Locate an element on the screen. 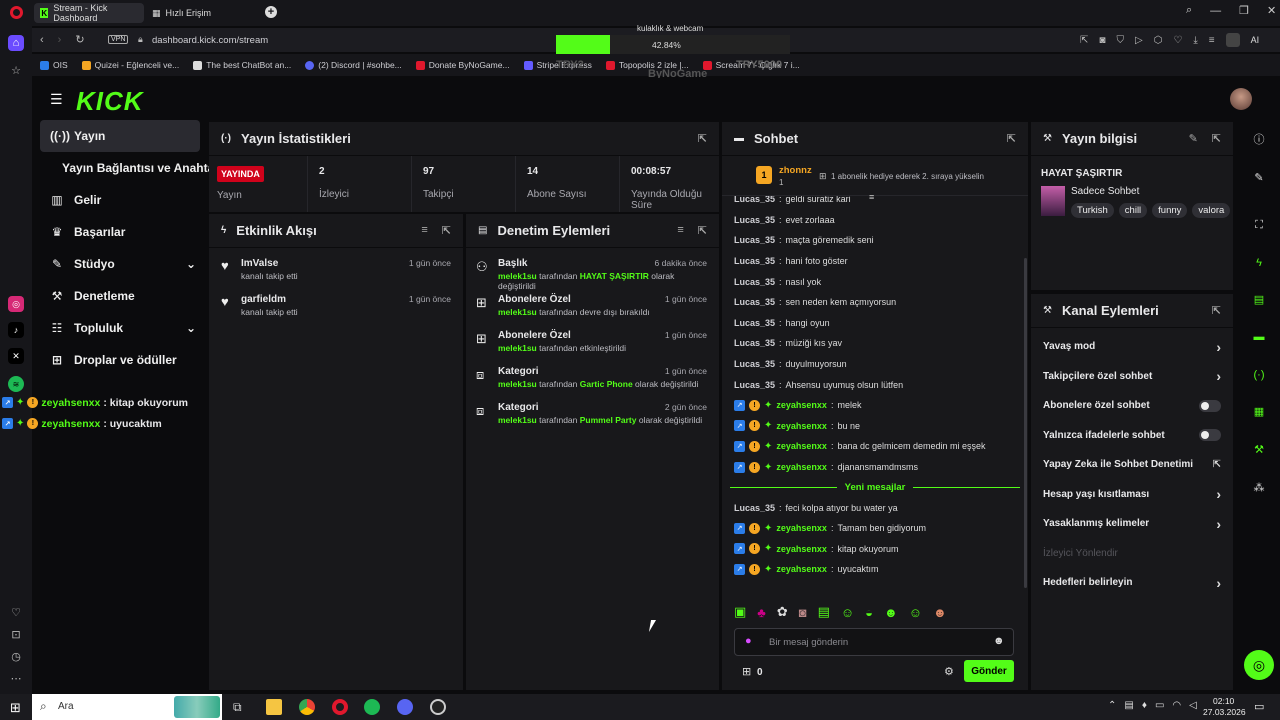  pin-icon: ☆ is located at coordinates (16, 70).